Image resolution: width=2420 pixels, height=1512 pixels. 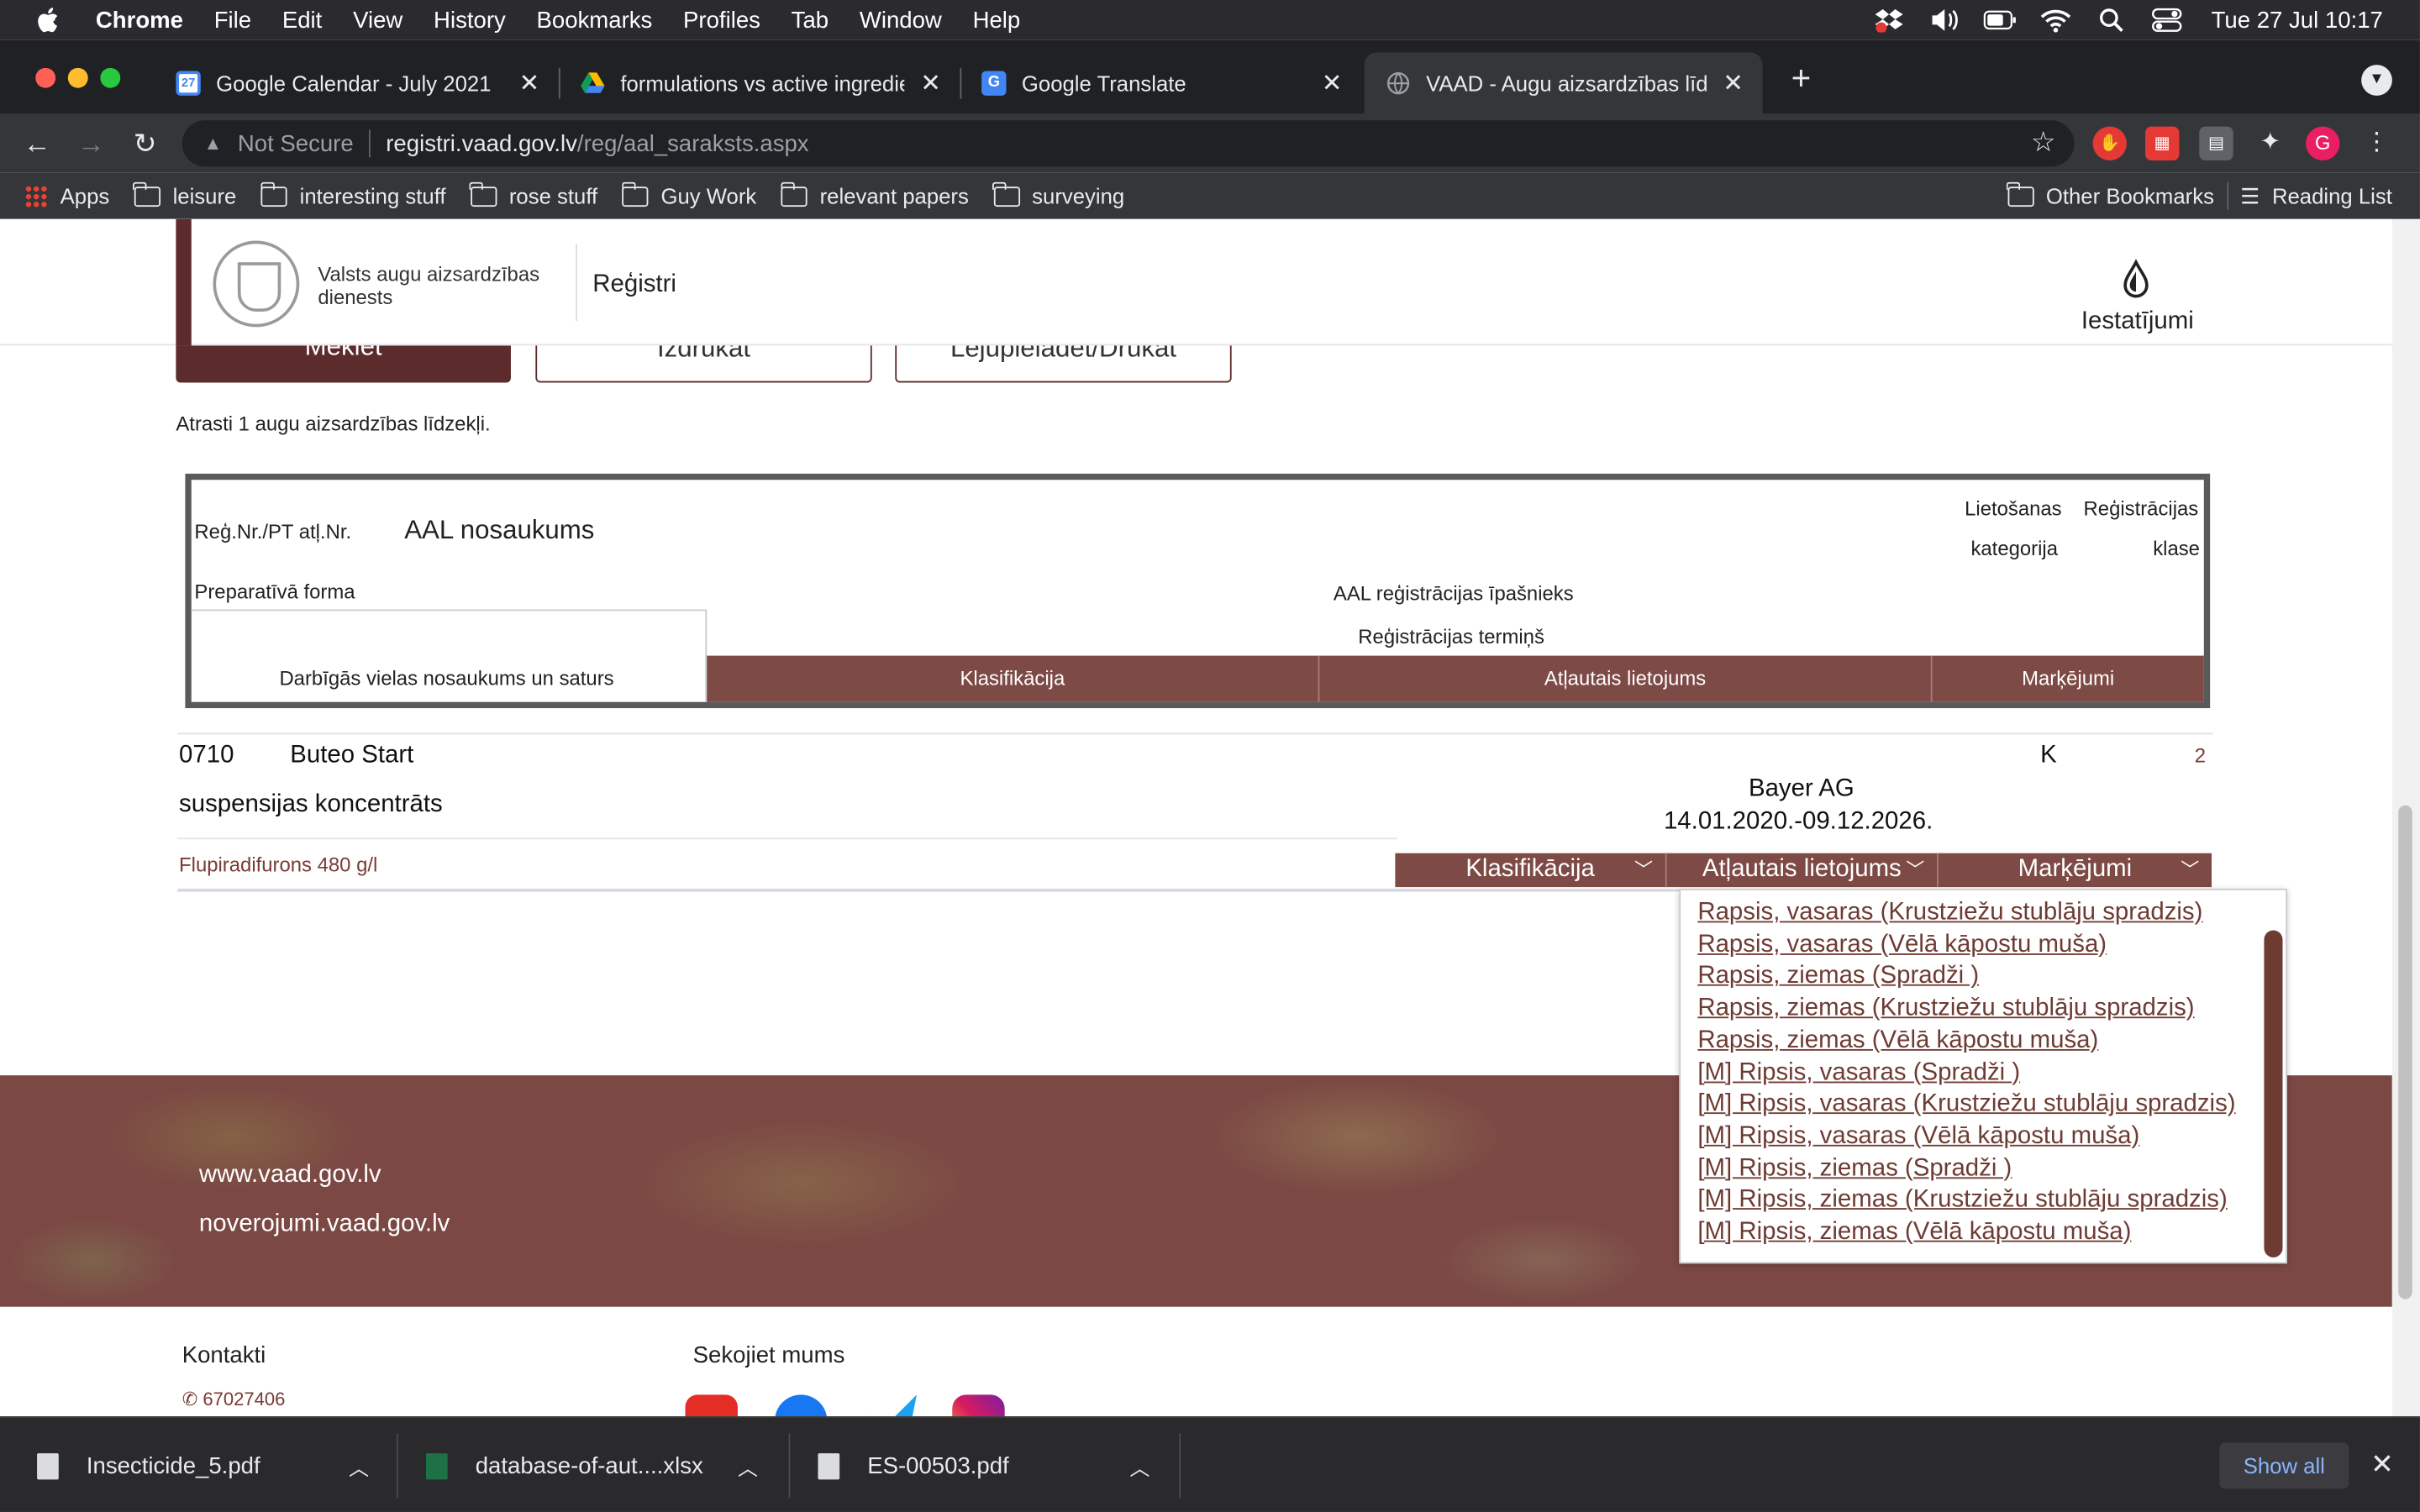 What do you see at coordinates (2138, 322) in the screenshot?
I see `settings-link: Iestatījumi` at bounding box center [2138, 322].